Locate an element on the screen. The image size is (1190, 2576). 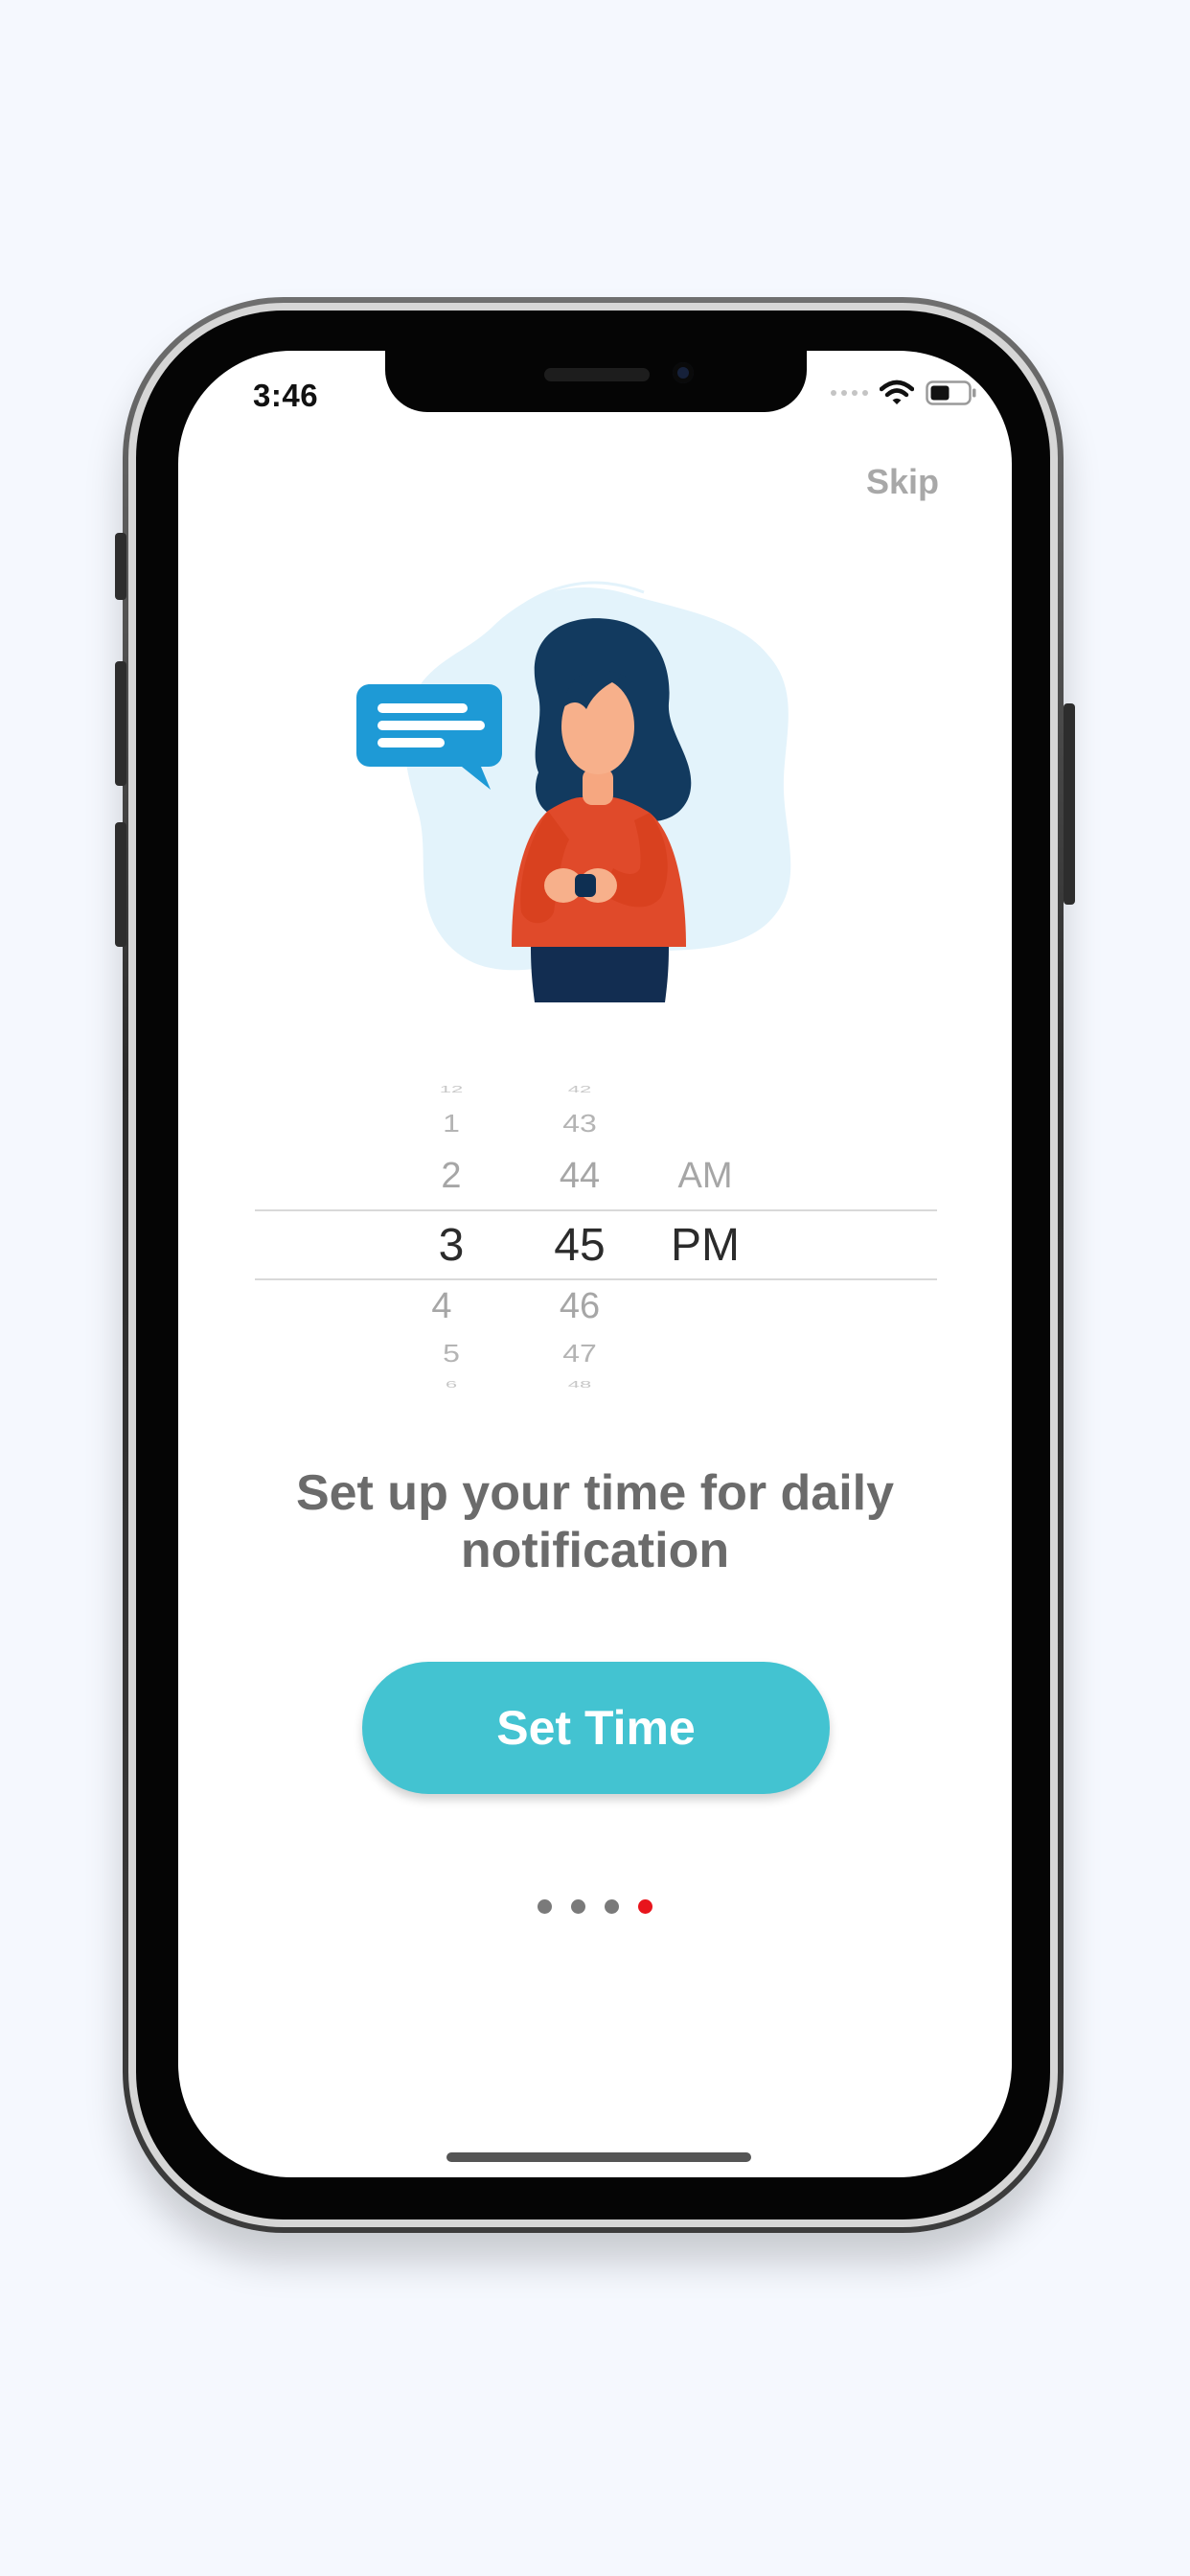
minute-option: 43 is located at coordinates (580, 1124).